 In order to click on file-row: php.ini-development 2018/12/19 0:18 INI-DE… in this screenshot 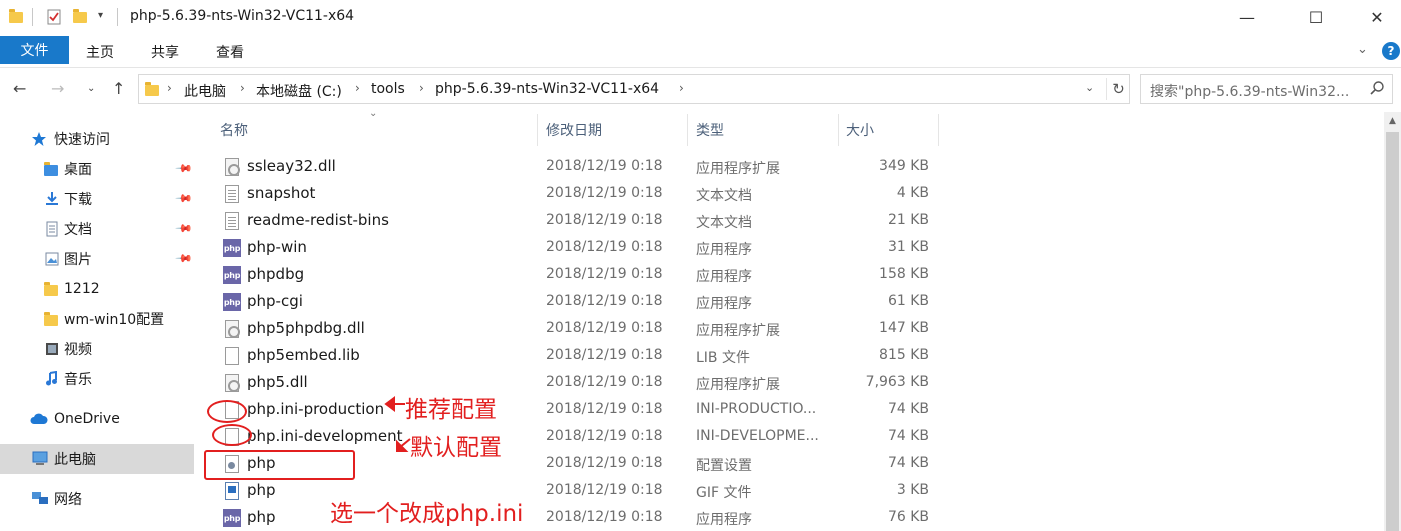, I will do `click(575, 437)`.